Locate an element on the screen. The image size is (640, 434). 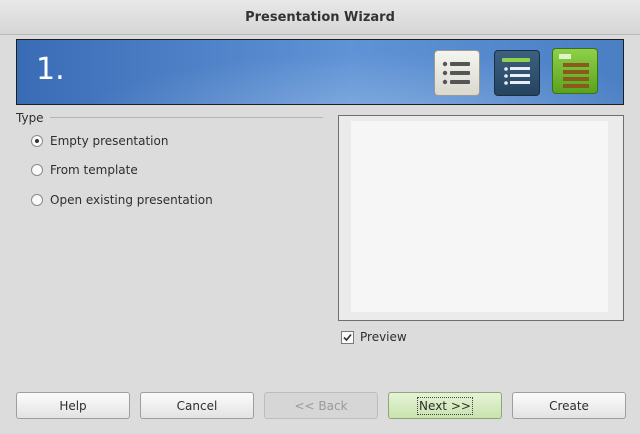
create-button: Create is located at coordinates (569, 405).